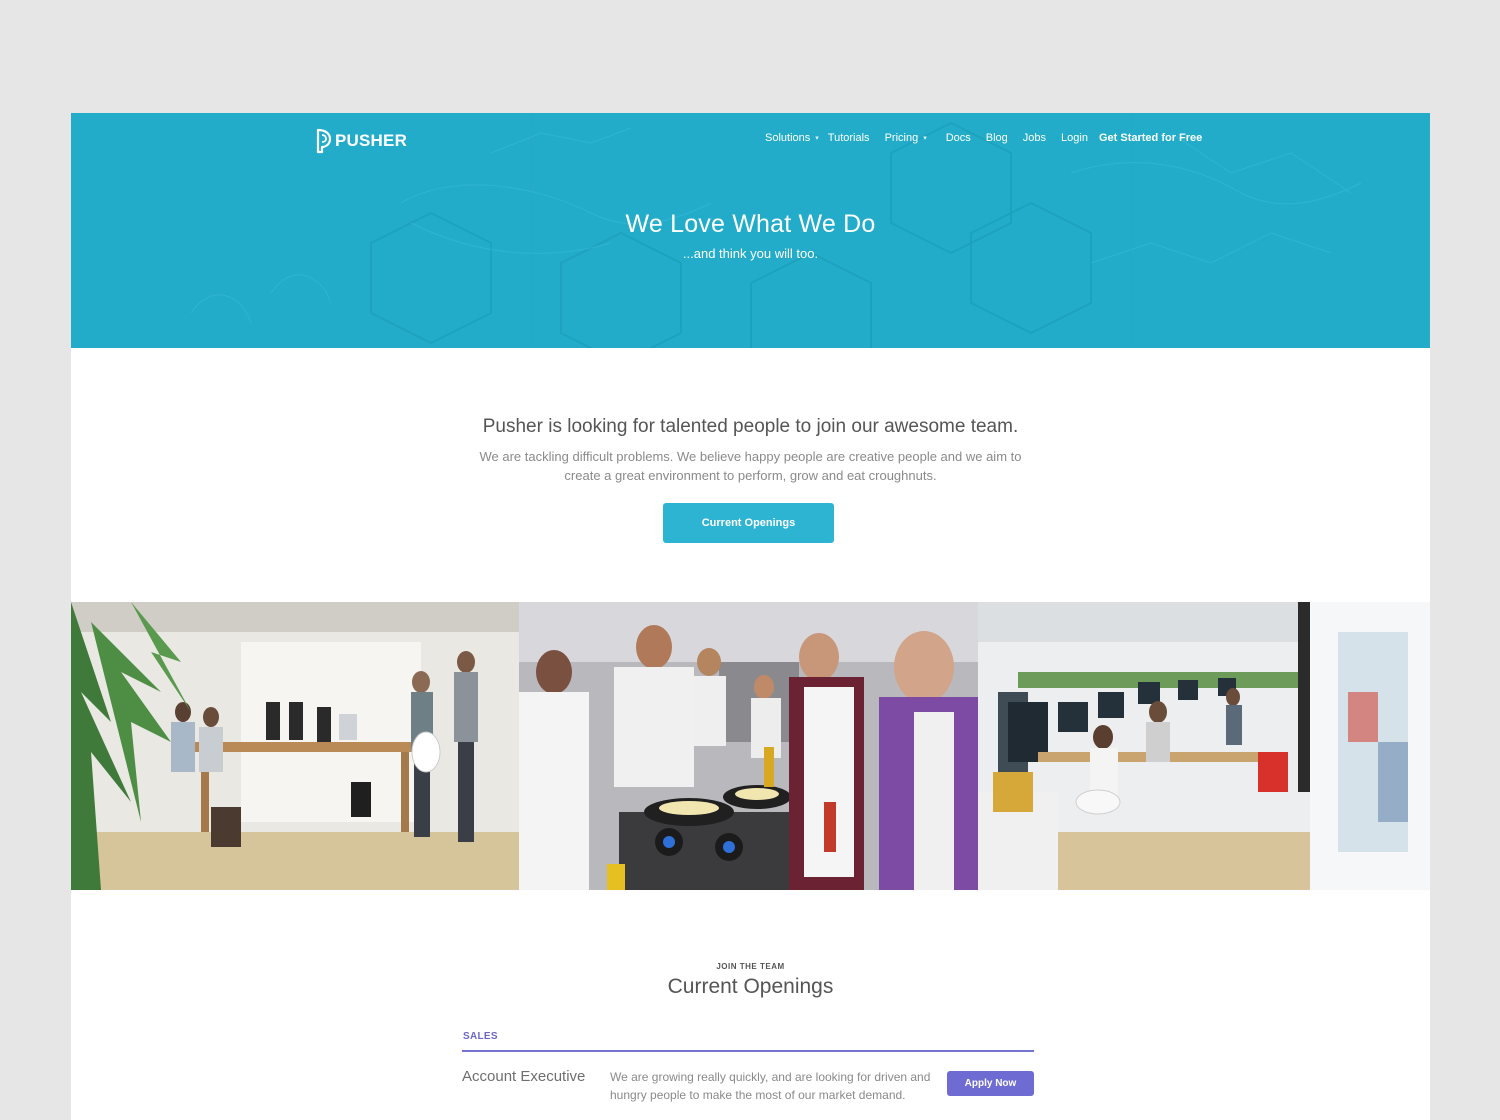 The width and height of the screenshot is (1500, 1120). I want to click on job-title: Account Executive, so click(523, 1076).